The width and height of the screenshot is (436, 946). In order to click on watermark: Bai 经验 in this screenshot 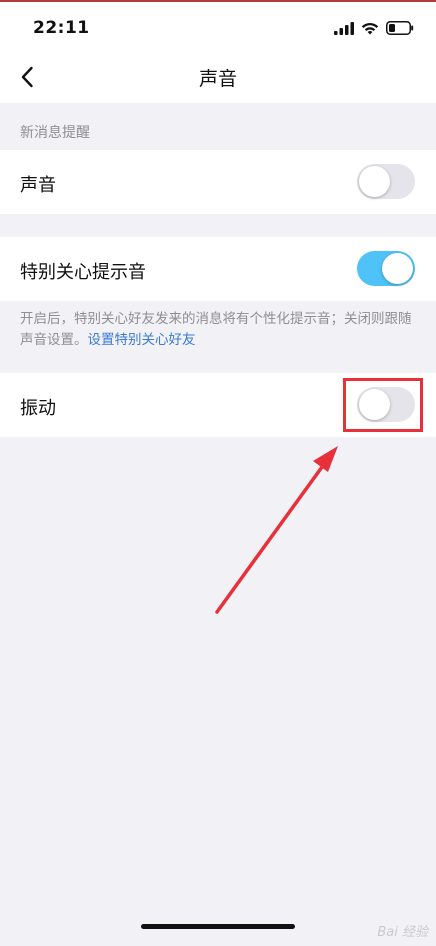, I will do `click(402, 932)`.